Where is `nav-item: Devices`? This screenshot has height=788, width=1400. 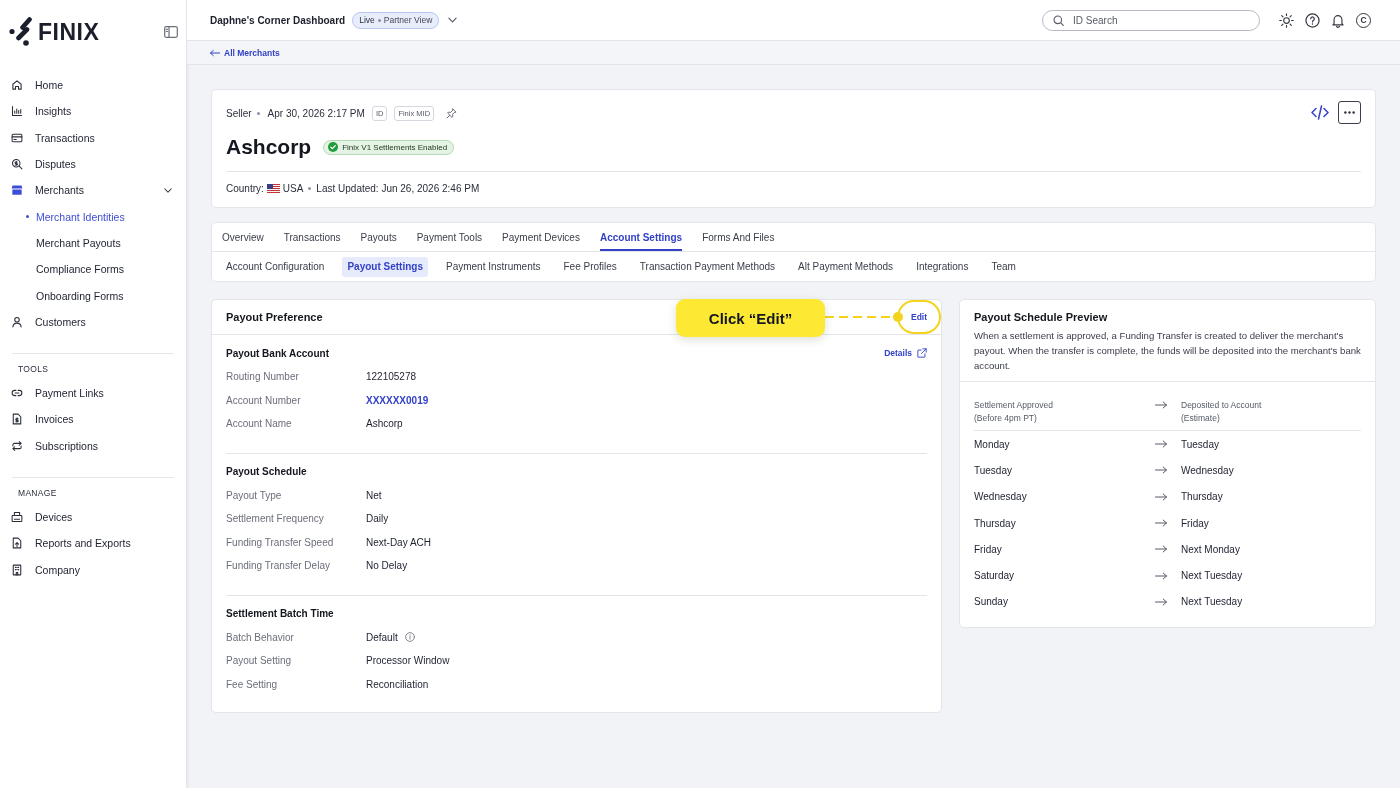
nav-item: Devices is located at coordinates (93, 517).